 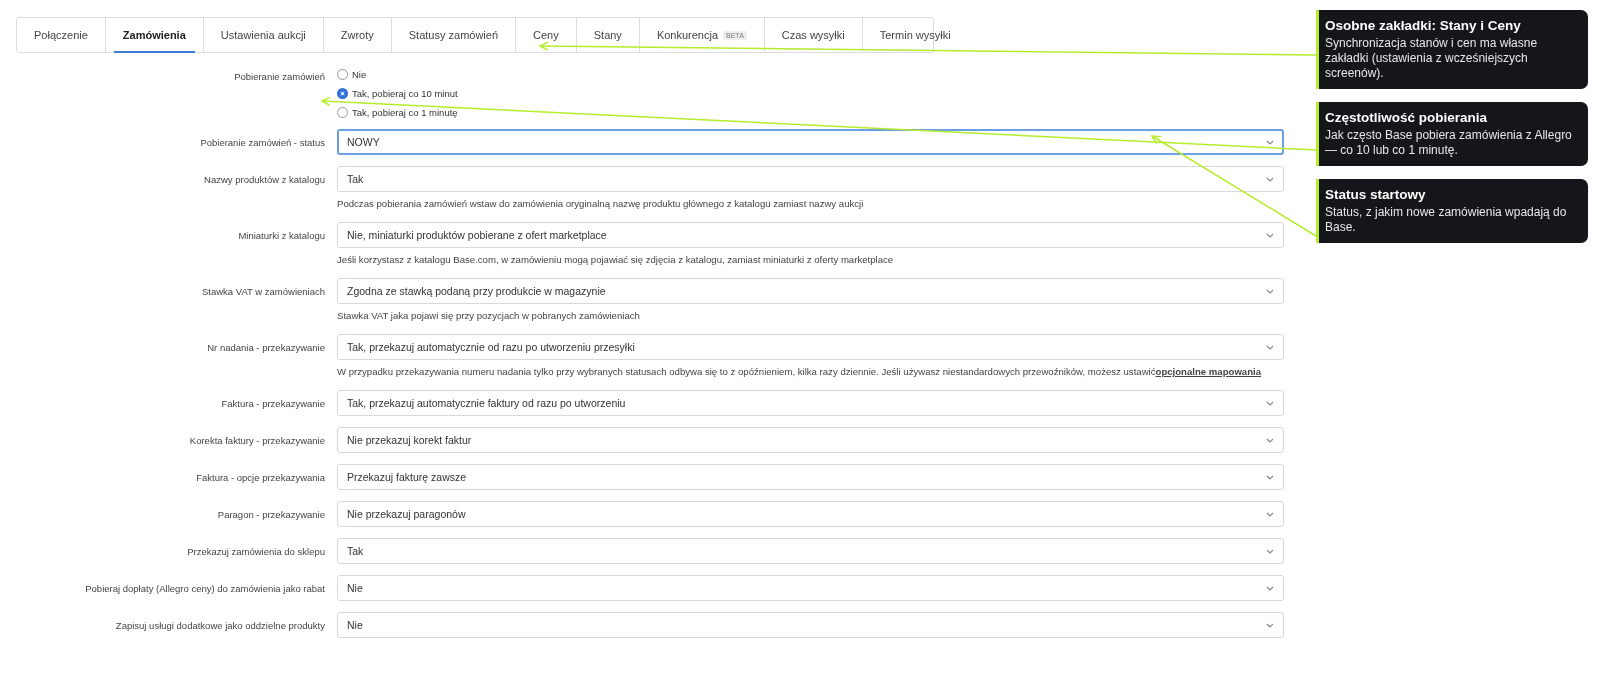 What do you see at coordinates (281, 235) in the screenshot?
I see `field-label: Miniaturki z katalogu` at bounding box center [281, 235].